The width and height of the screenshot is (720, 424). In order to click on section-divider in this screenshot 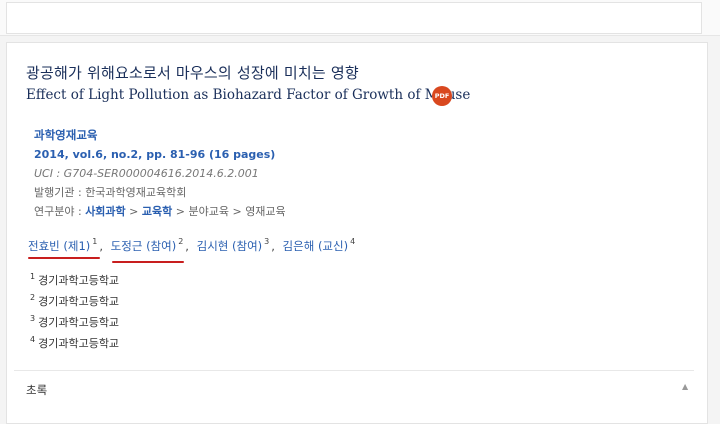, I will do `click(354, 370)`.